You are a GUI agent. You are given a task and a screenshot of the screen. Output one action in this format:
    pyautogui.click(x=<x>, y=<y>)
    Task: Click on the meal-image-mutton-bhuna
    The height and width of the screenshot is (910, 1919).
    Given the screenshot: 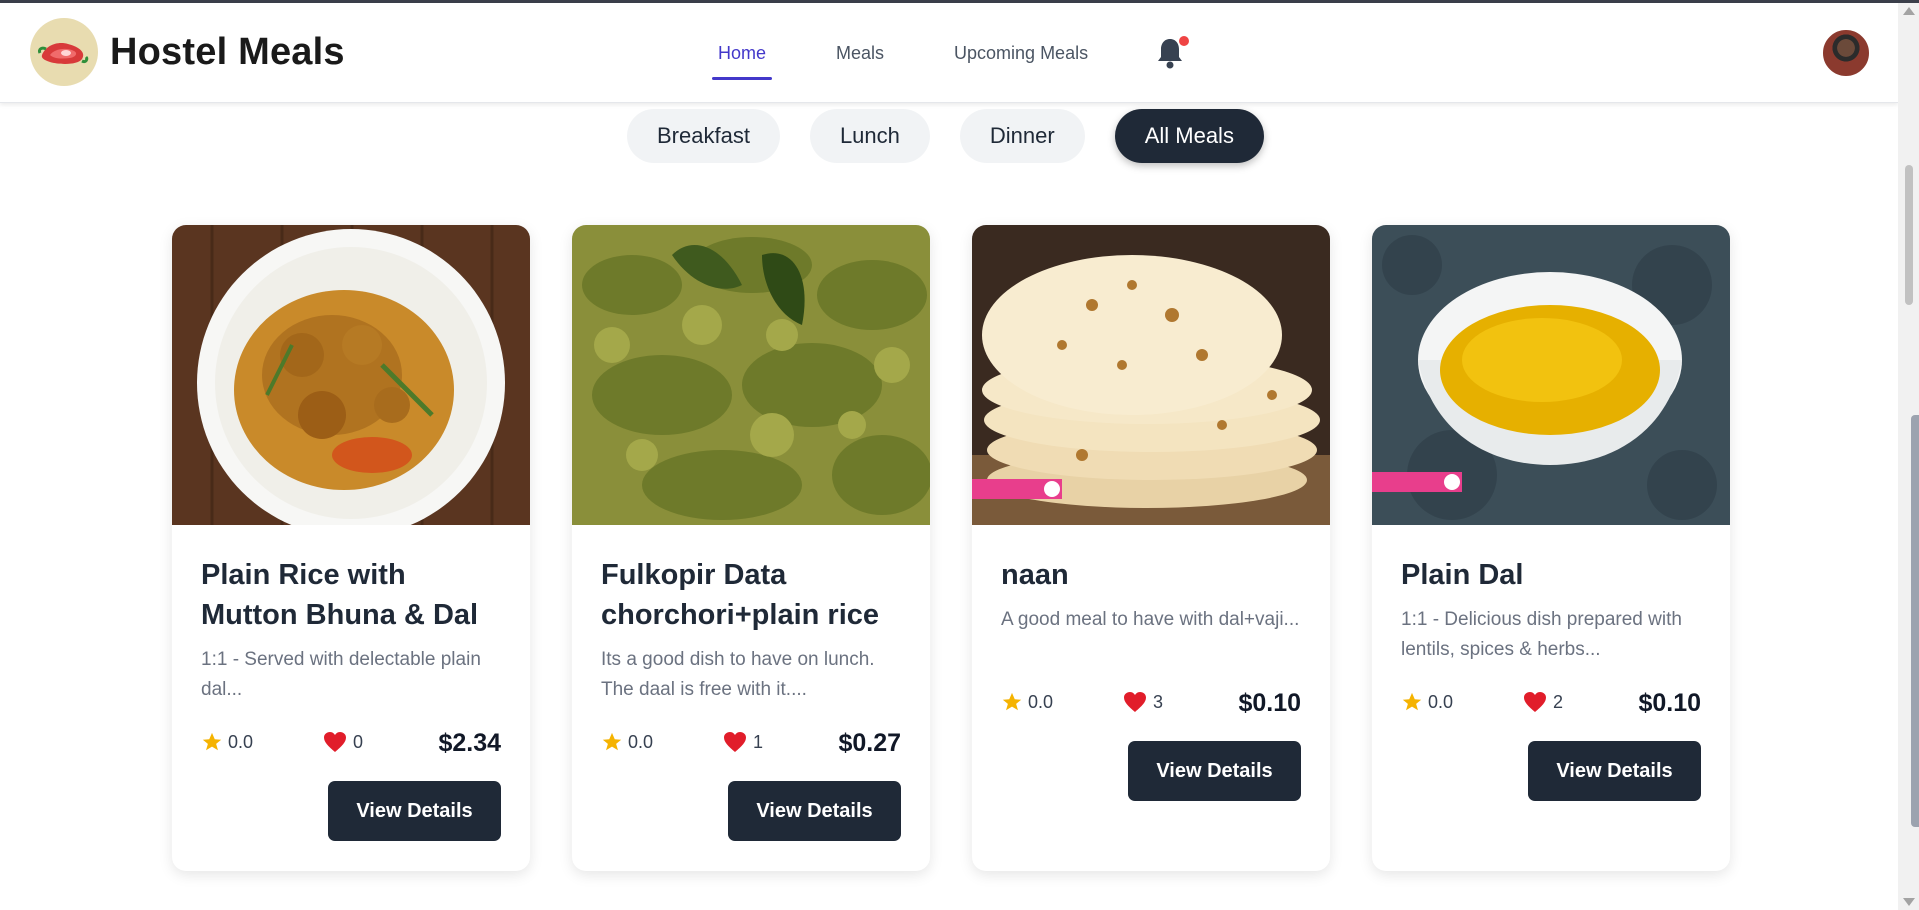 What is the action you would take?
    pyautogui.click(x=351, y=375)
    